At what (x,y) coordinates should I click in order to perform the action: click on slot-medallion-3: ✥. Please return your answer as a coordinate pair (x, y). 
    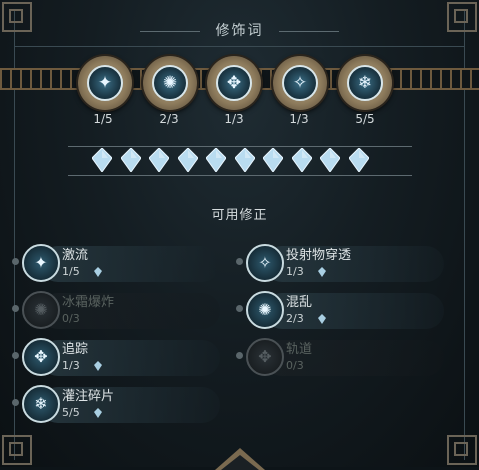
    Looking at the image, I should click on (234, 83).